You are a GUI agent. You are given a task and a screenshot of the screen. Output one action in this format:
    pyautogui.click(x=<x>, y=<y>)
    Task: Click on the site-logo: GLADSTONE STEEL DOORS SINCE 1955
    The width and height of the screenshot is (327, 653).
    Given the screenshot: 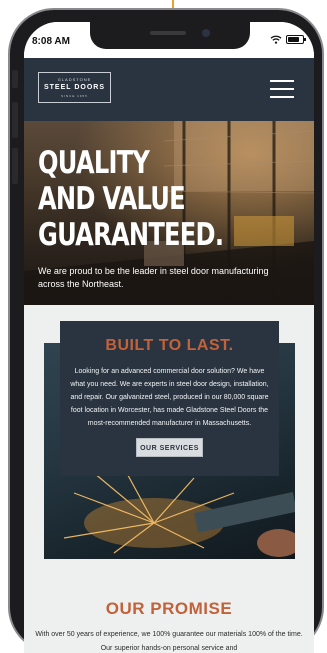 What is the action you would take?
    pyautogui.click(x=74, y=87)
    